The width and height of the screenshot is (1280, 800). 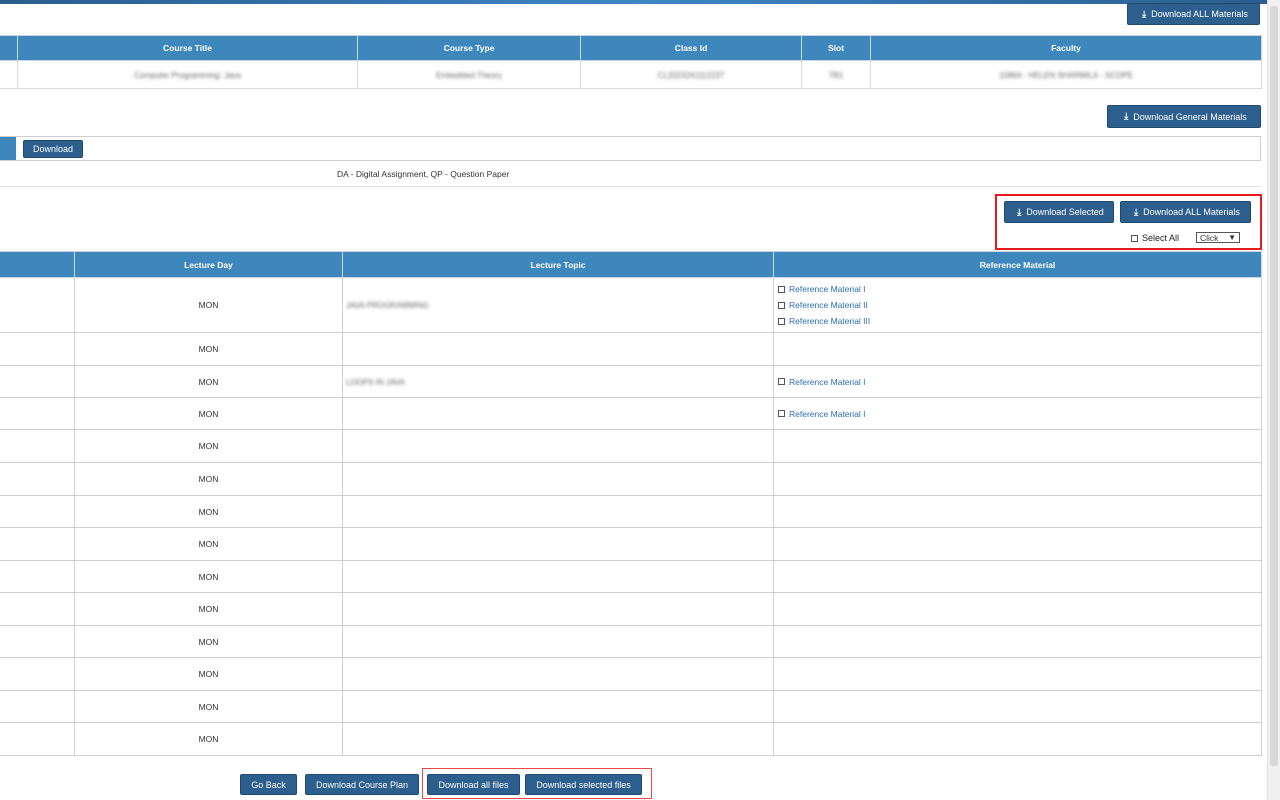 I want to click on download-all-materials-top-button: ⤓ Download ALL Materials, so click(x=1193, y=14).